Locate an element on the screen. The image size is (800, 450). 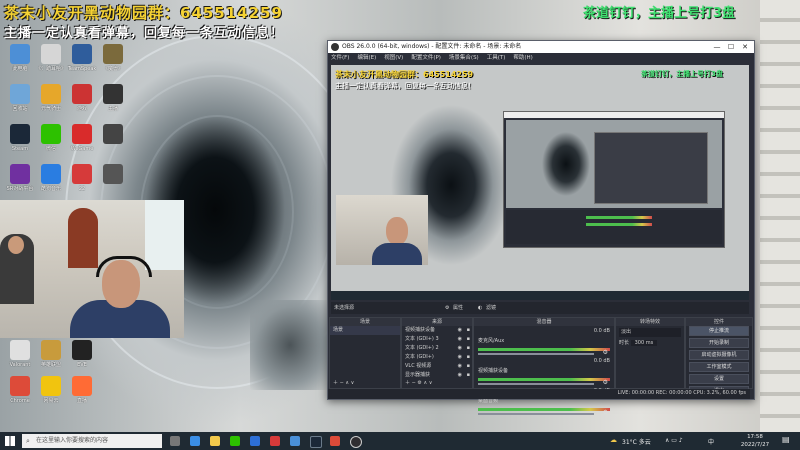
desktop-icon: 此电脑 is located at coordinates (20, 58).